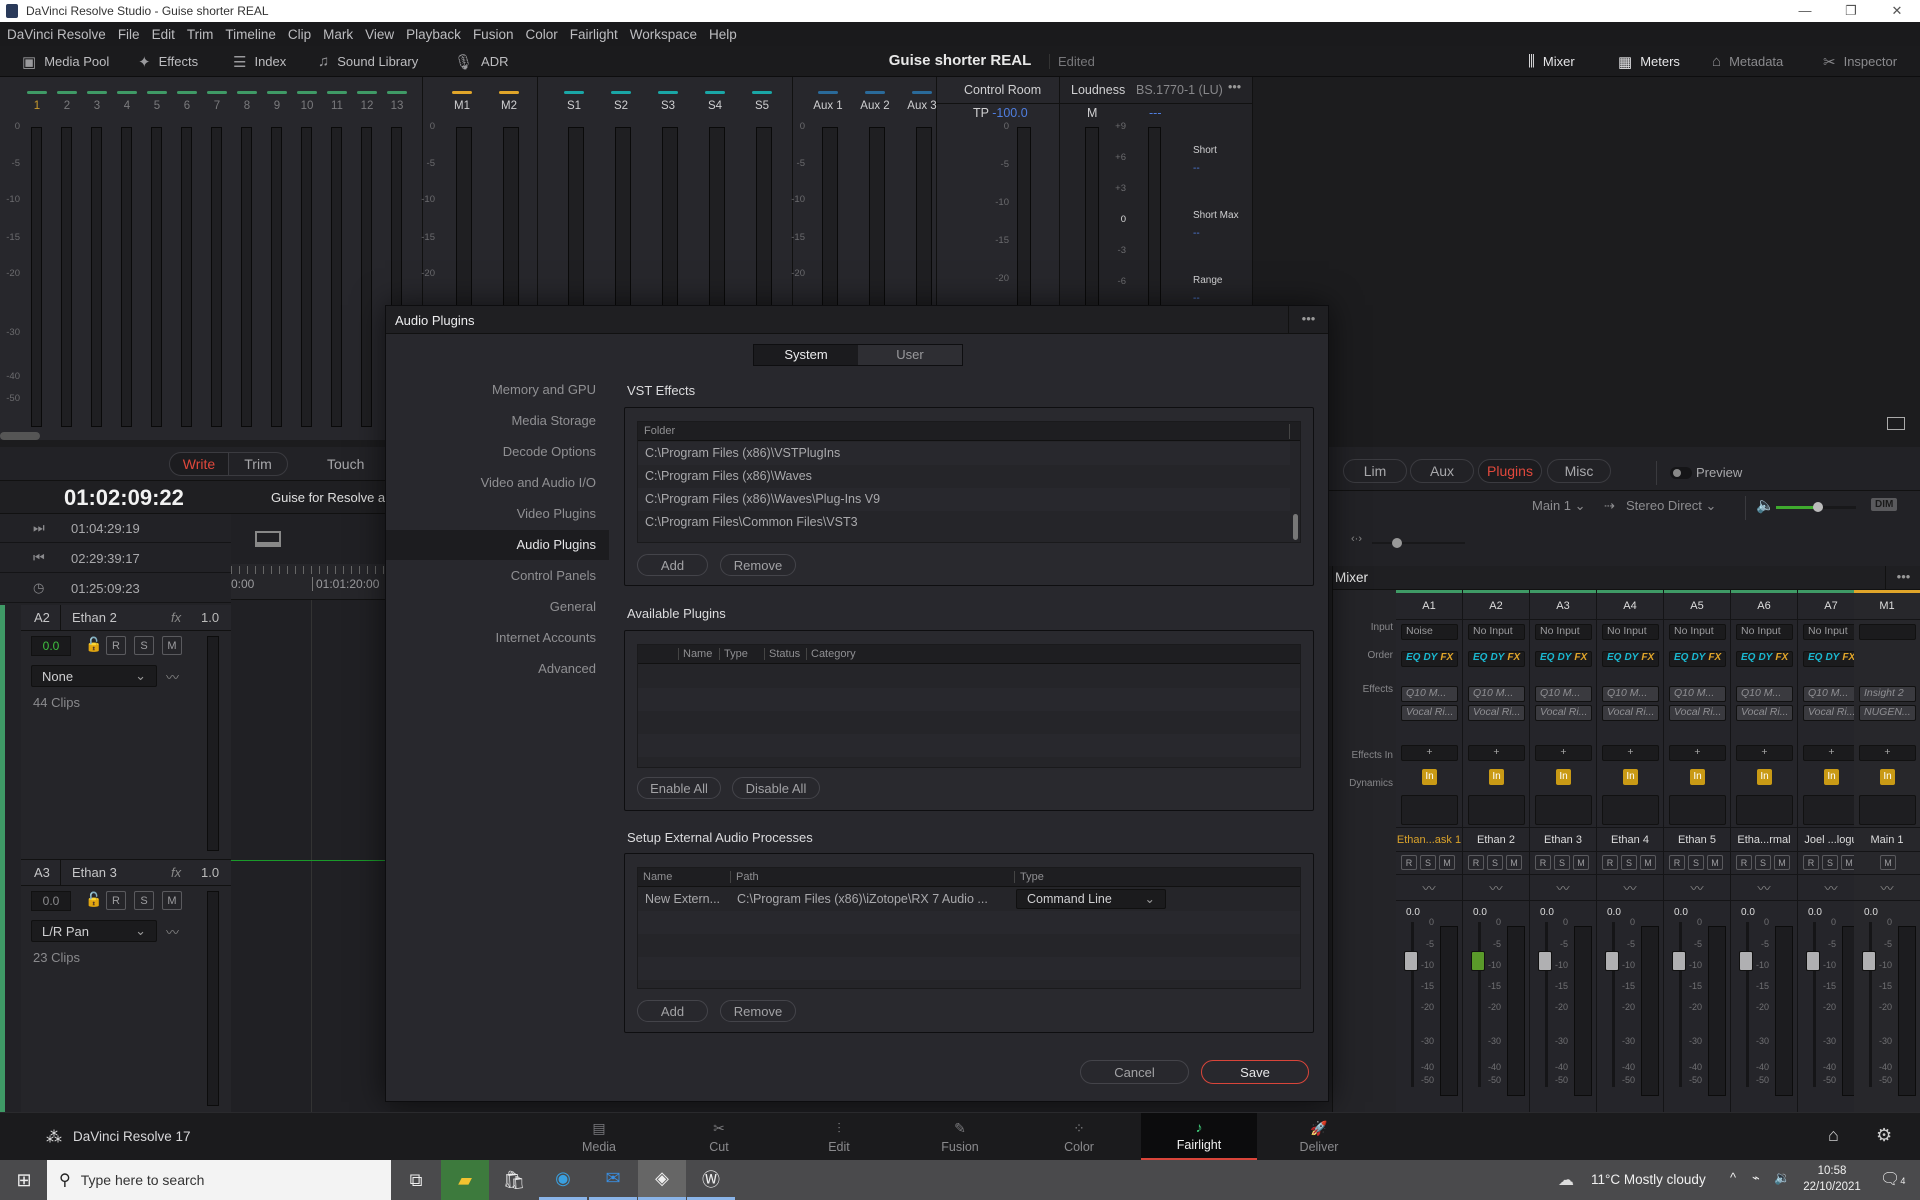  Describe the element at coordinates (168, 61) in the screenshot. I see `effects-button: ✦ Effects` at that location.